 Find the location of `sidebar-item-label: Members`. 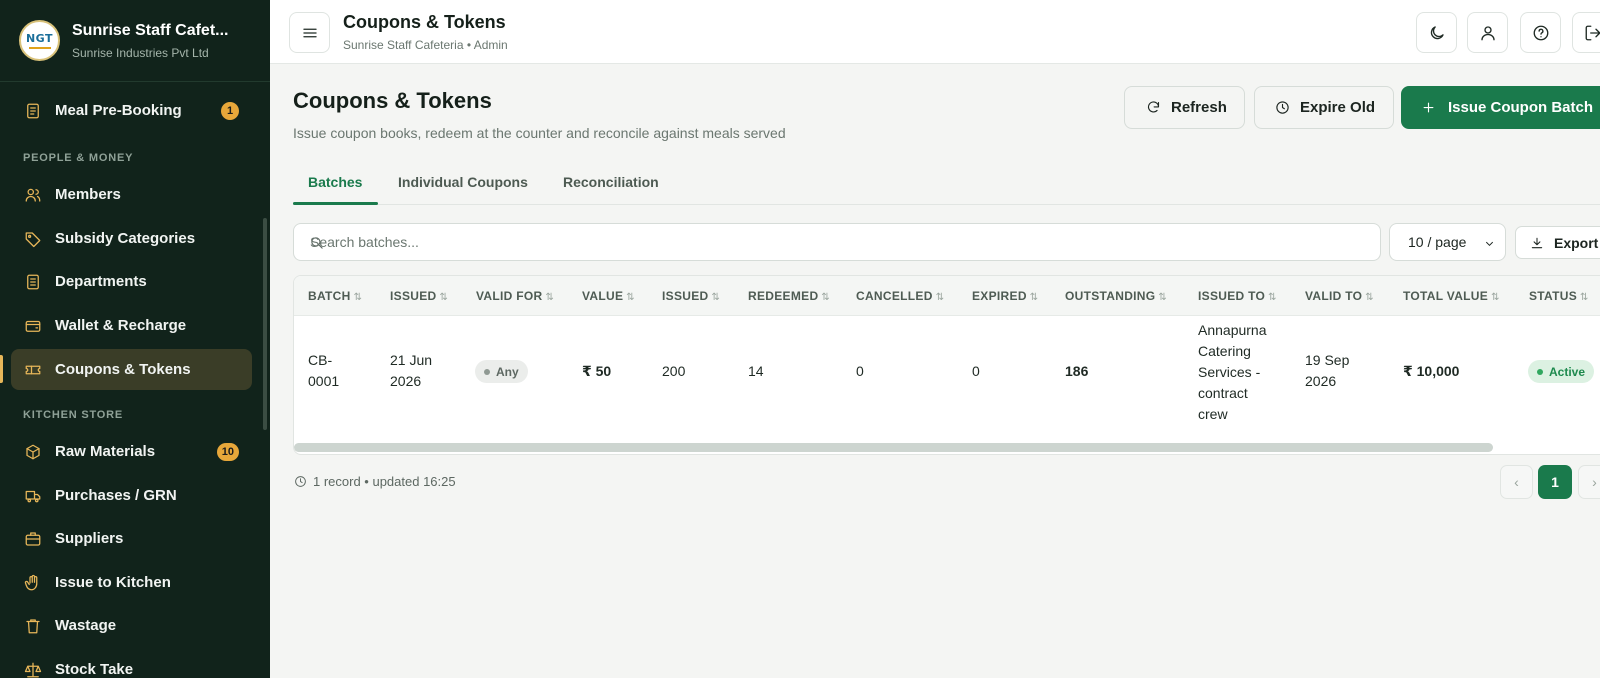

sidebar-item-label: Members is located at coordinates (88, 194).